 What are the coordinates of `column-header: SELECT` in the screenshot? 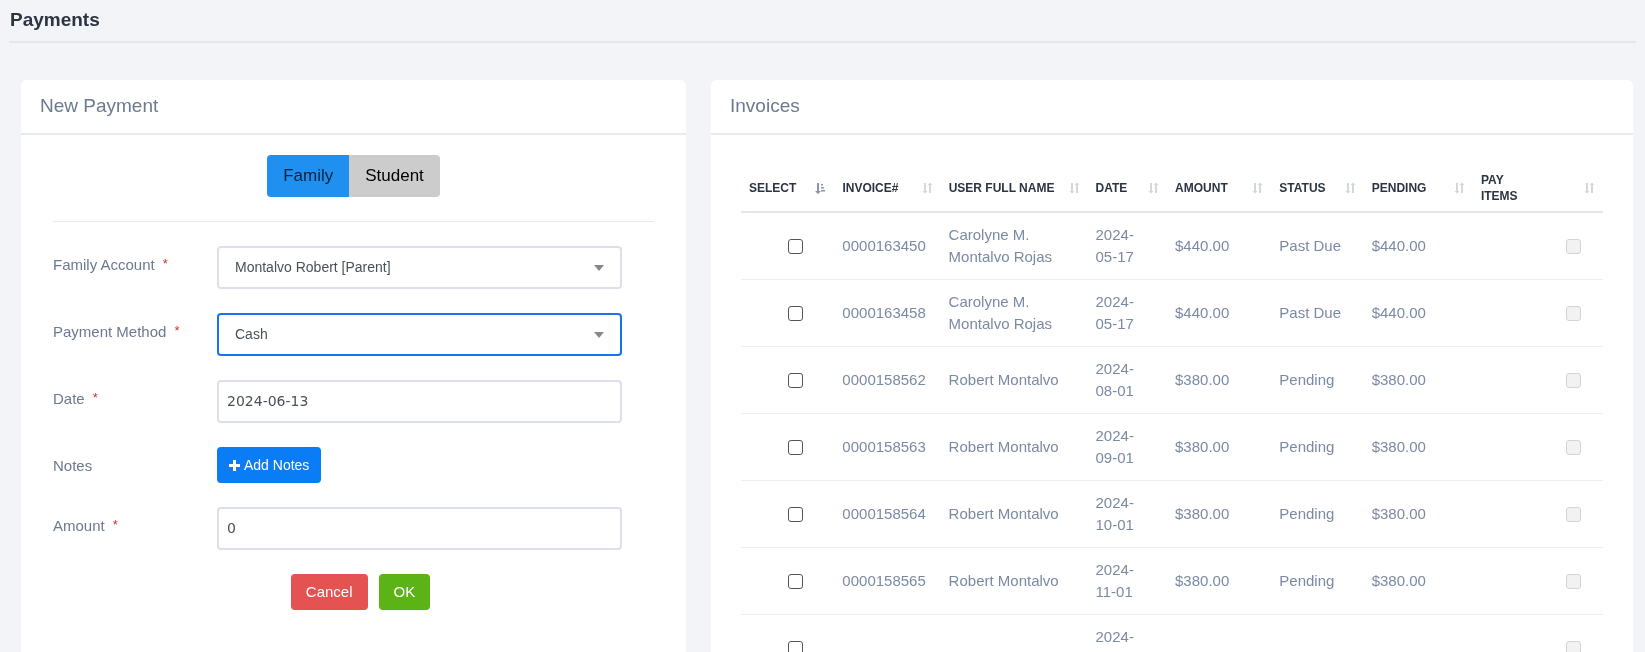 It's located at (773, 188).